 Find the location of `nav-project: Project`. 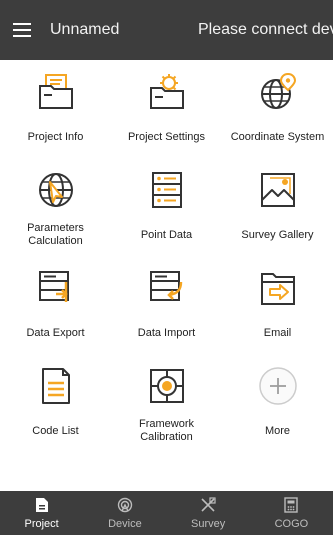

nav-project: Project is located at coordinates (41, 513).